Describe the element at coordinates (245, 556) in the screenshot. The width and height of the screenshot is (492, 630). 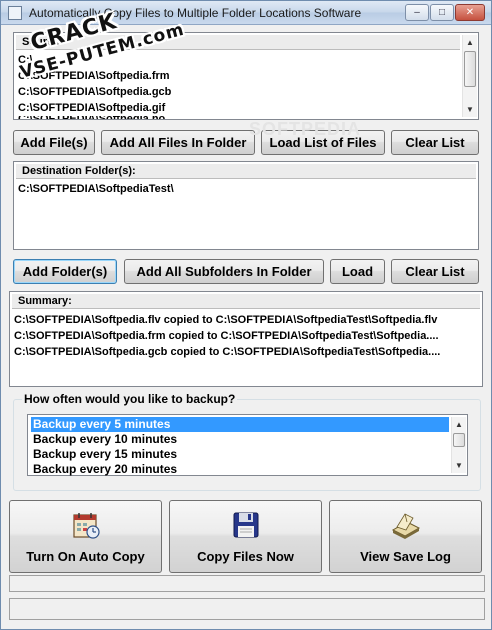
I see `copy-now-label: Copy Files Now` at that location.